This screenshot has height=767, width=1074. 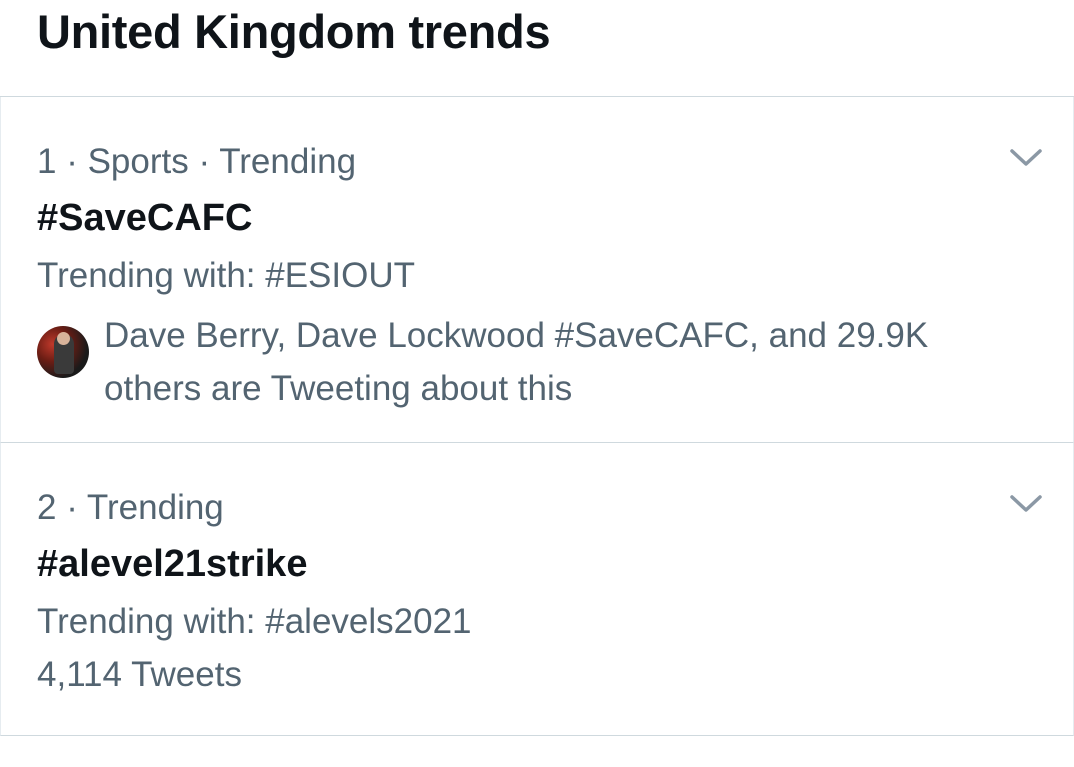 What do you see at coordinates (172, 564) in the screenshot?
I see `trend-hashtag: #alevel21strike` at bounding box center [172, 564].